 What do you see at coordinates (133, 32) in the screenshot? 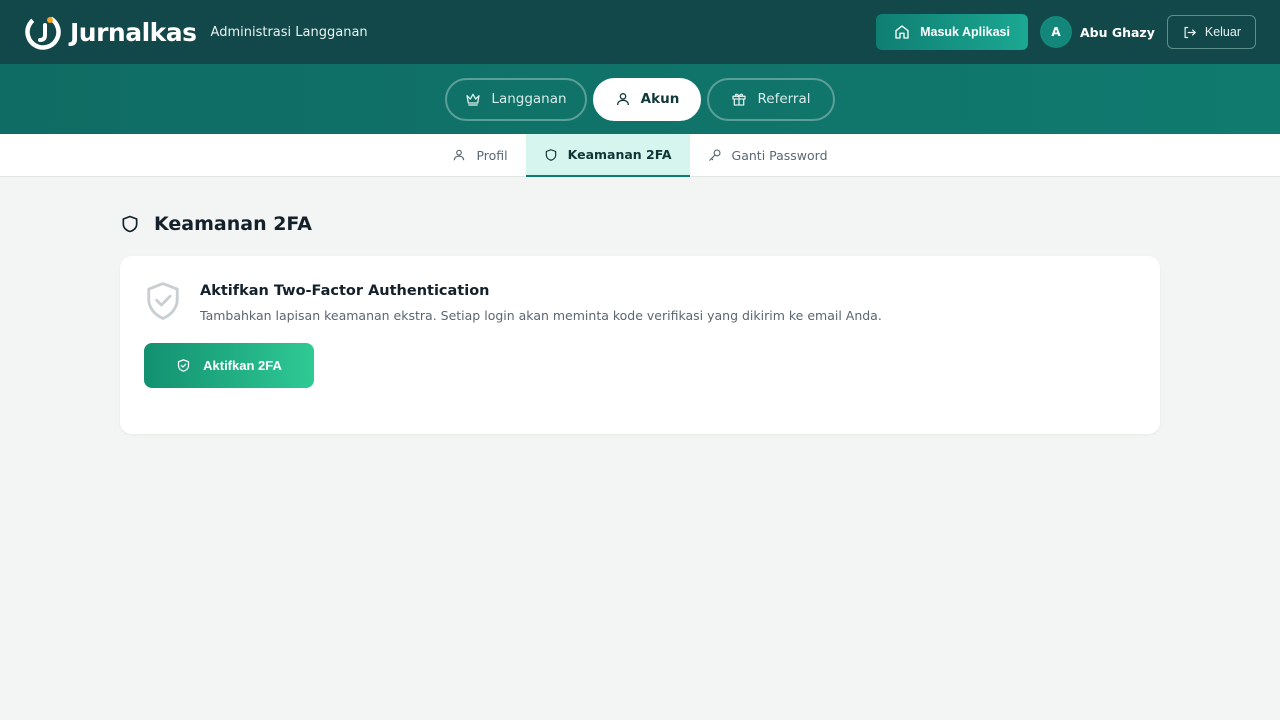
I see `logo-text: Jurnalkas` at bounding box center [133, 32].